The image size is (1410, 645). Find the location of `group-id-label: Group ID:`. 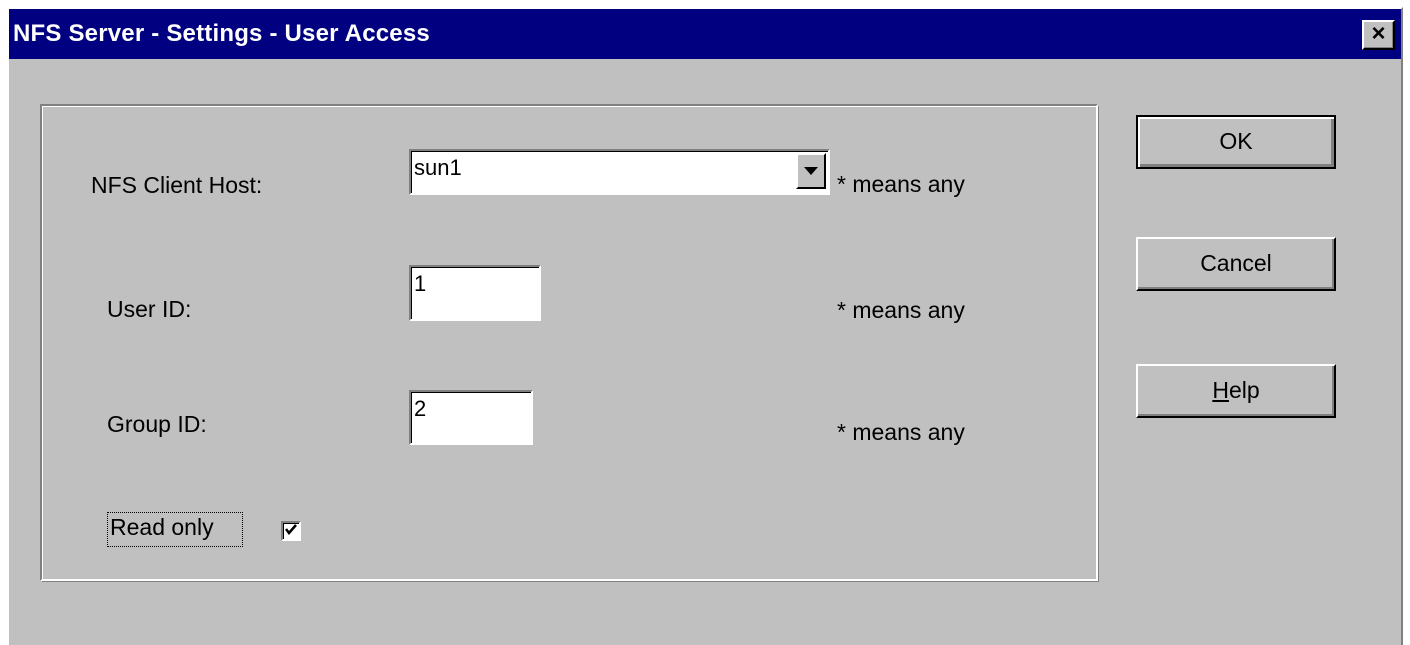

group-id-label: Group ID: is located at coordinates (157, 424).